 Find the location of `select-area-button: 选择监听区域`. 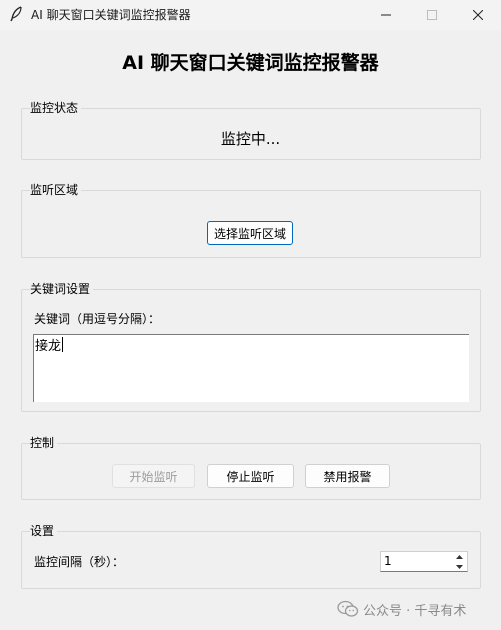

select-area-button: 选择监听区域 is located at coordinates (250, 233).